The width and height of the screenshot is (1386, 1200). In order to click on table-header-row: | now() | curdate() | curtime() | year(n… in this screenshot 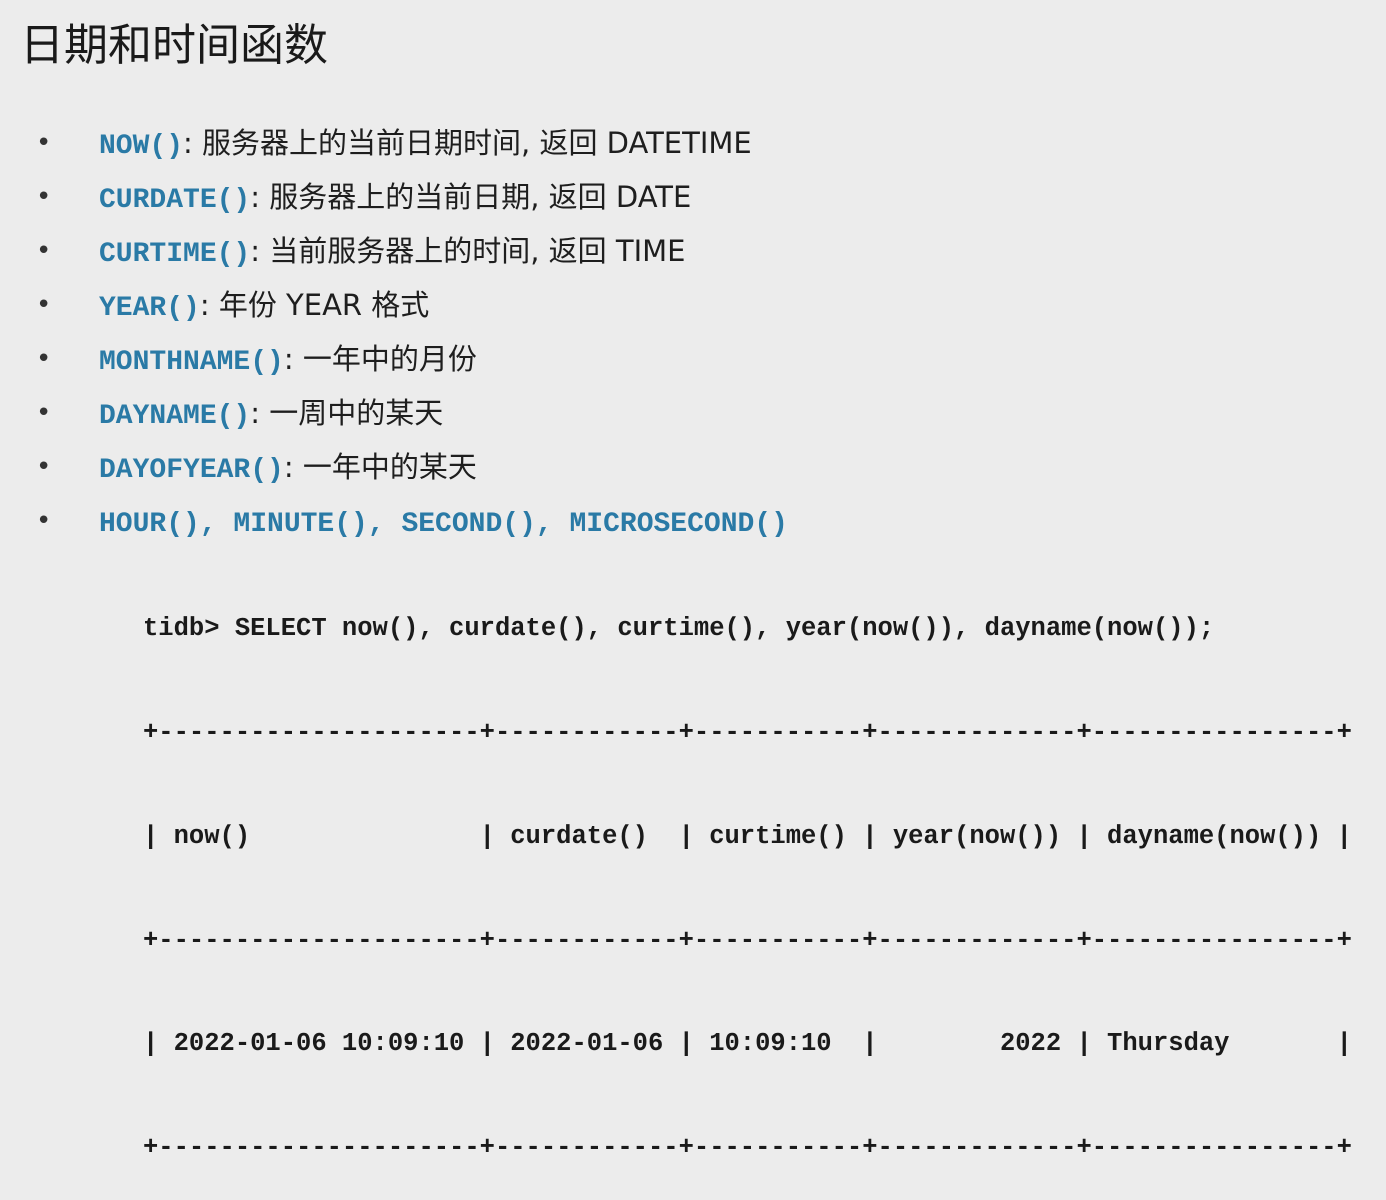, I will do `click(747, 836)`.